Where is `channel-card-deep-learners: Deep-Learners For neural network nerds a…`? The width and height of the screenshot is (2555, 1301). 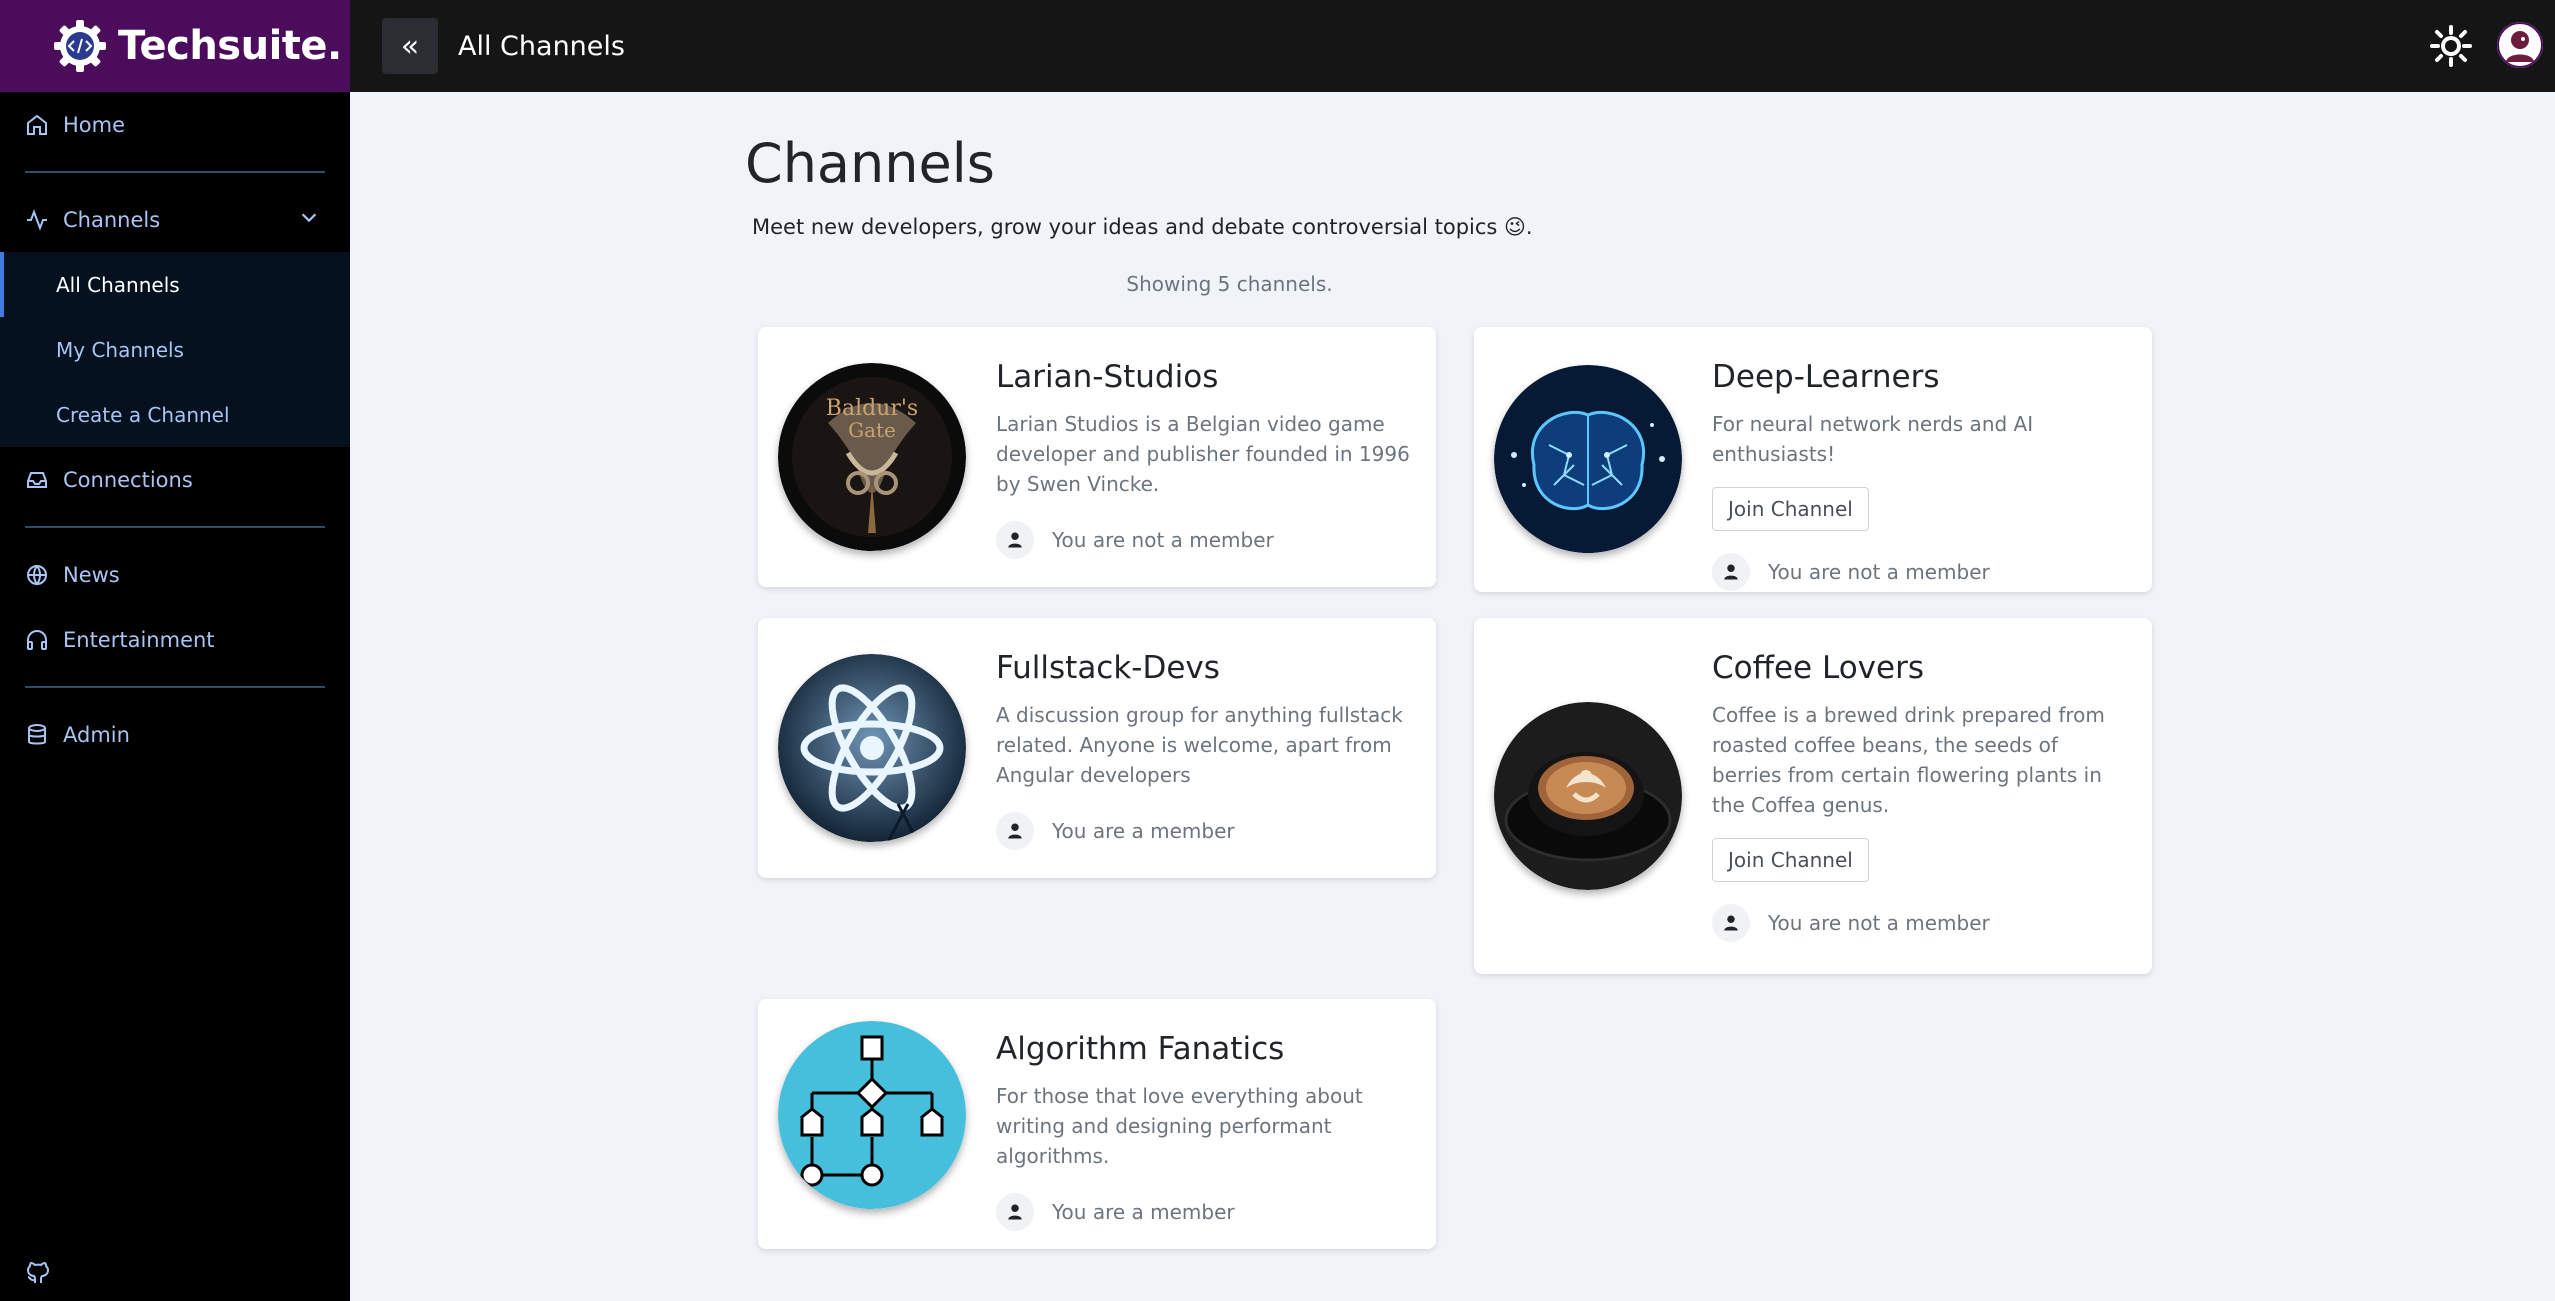
channel-card-deep-learners: Deep-Learners For neural network nerds a… is located at coordinates (1813, 459).